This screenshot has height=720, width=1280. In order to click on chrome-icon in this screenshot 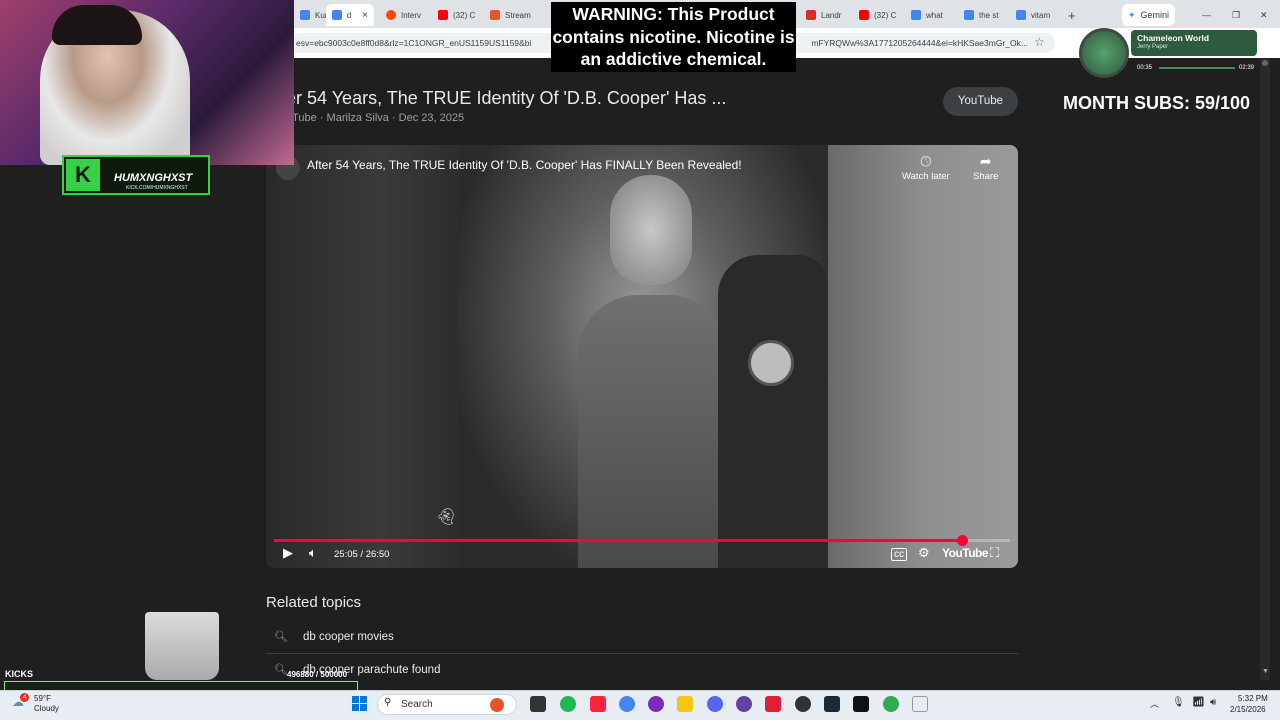, I will do `click(627, 704)`.